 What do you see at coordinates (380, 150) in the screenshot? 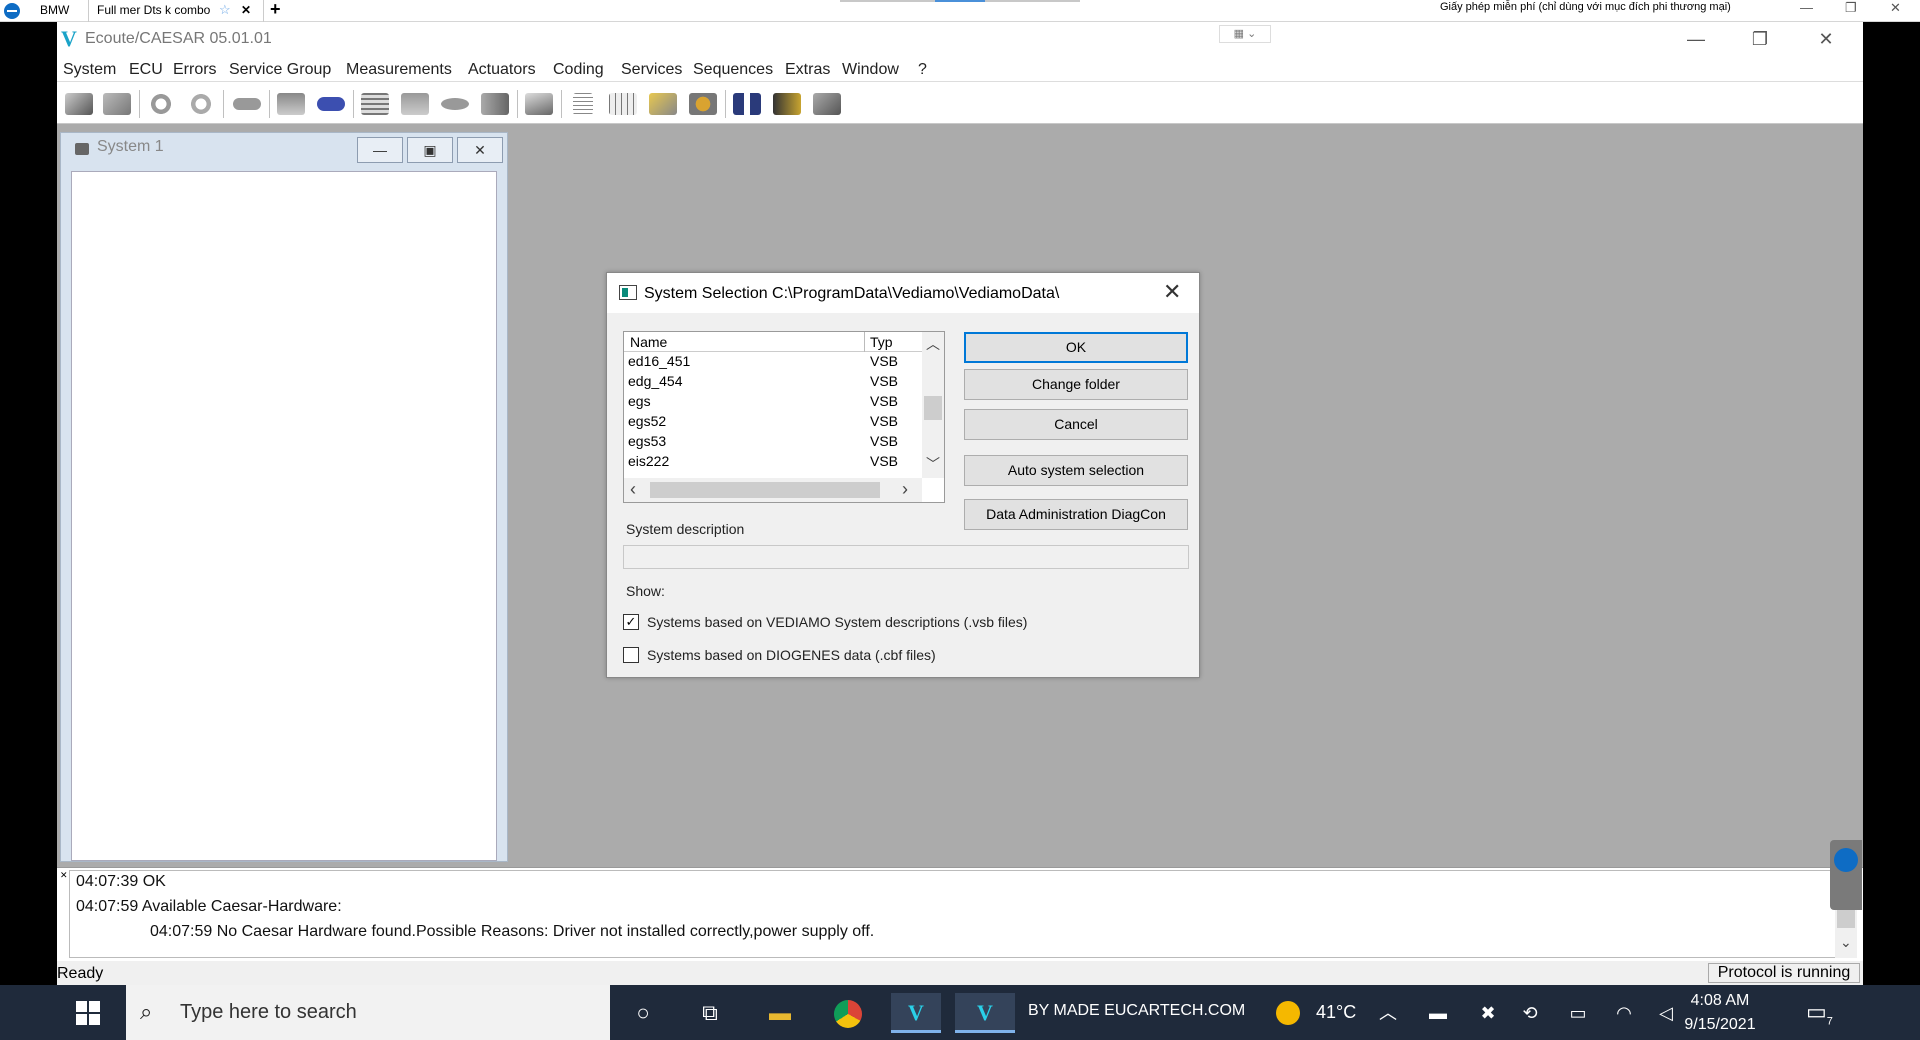
I see `child-minimize-button: —` at bounding box center [380, 150].